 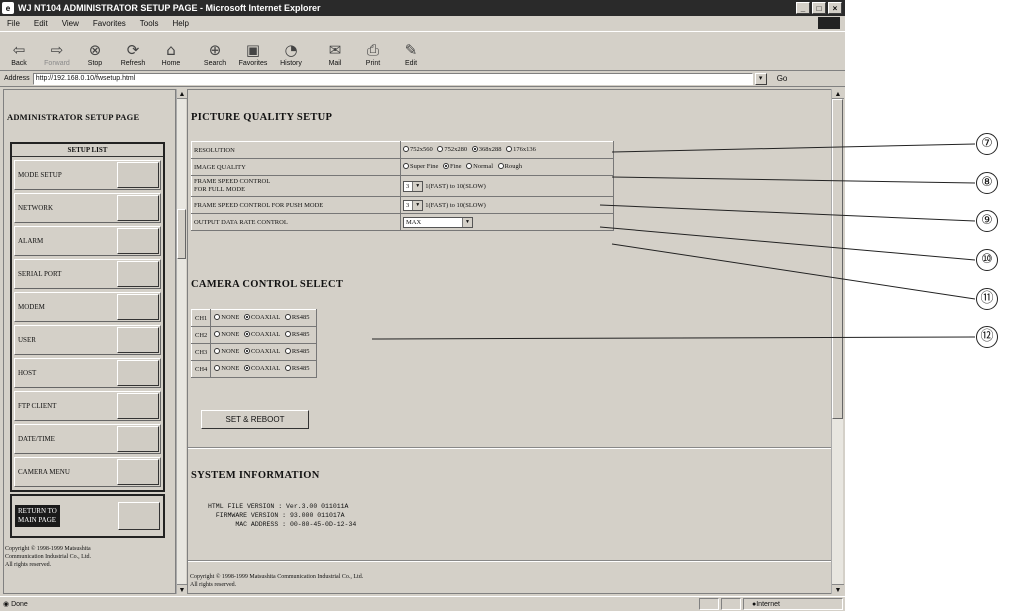 What do you see at coordinates (73, 117) in the screenshot?
I see `admin-page-title: ADMINISTRATOR SETUP PAGE` at bounding box center [73, 117].